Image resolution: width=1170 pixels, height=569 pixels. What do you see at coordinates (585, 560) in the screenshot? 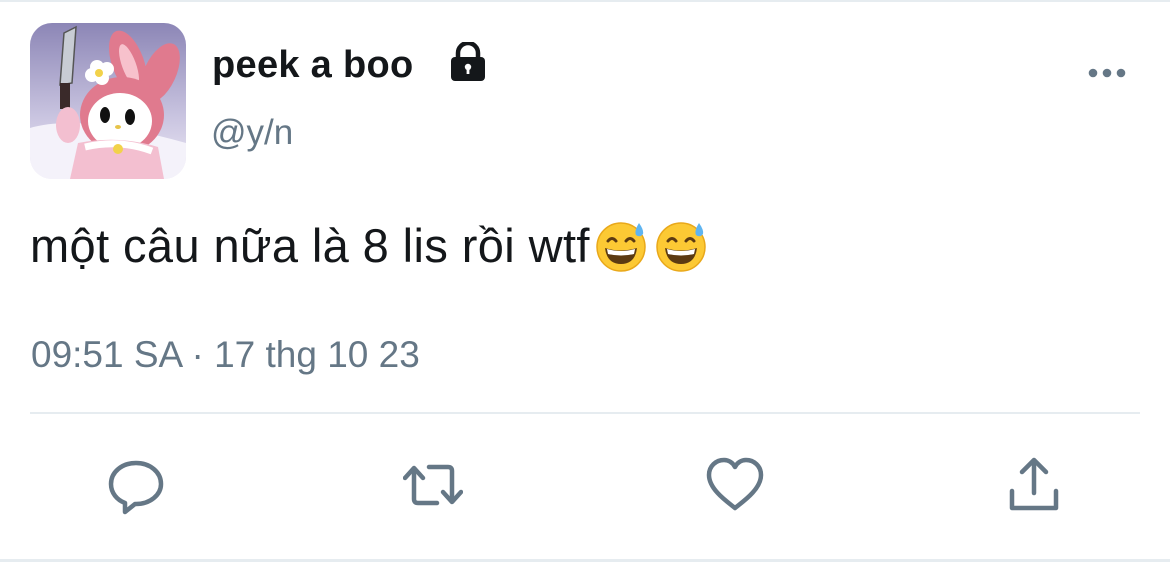
I see `bottom-border` at bounding box center [585, 560].